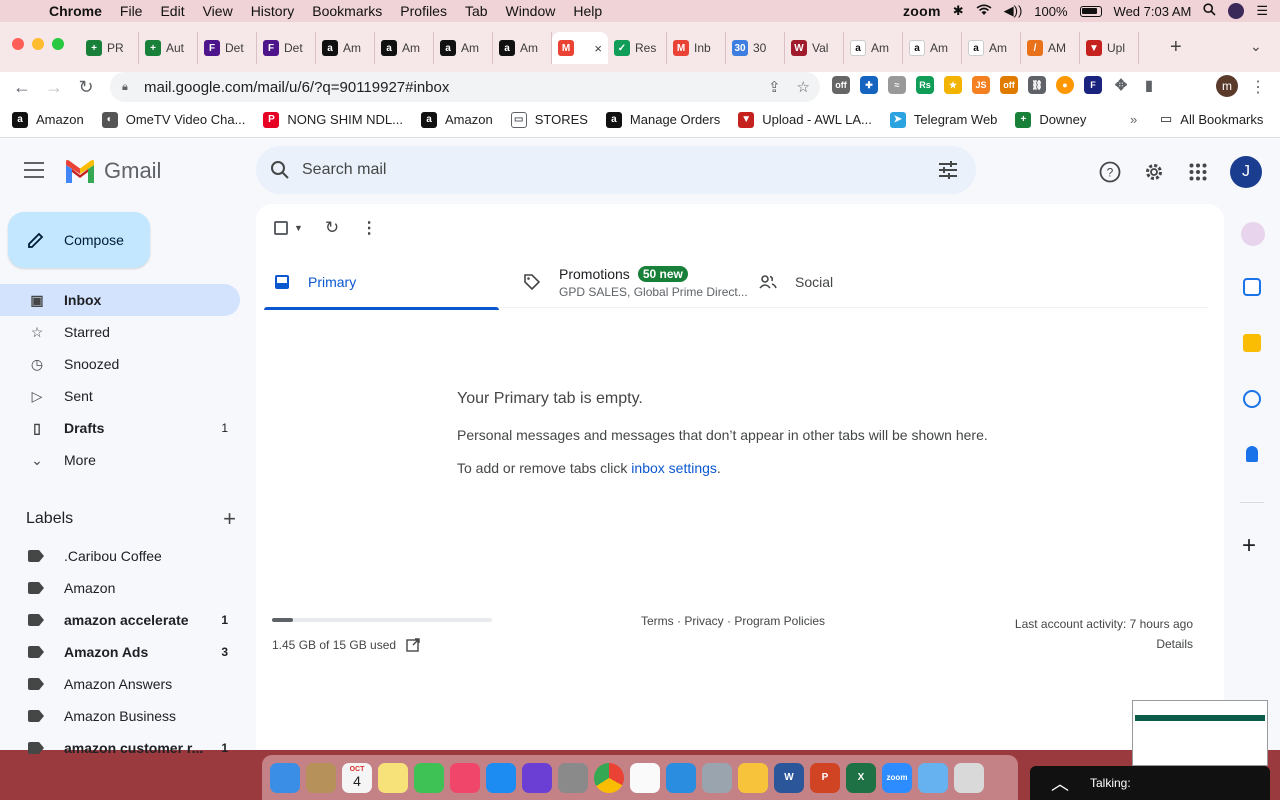  What do you see at coordinates (1236, 11) in the screenshot?
I see `user-avatar-icon` at bounding box center [1236, 11].